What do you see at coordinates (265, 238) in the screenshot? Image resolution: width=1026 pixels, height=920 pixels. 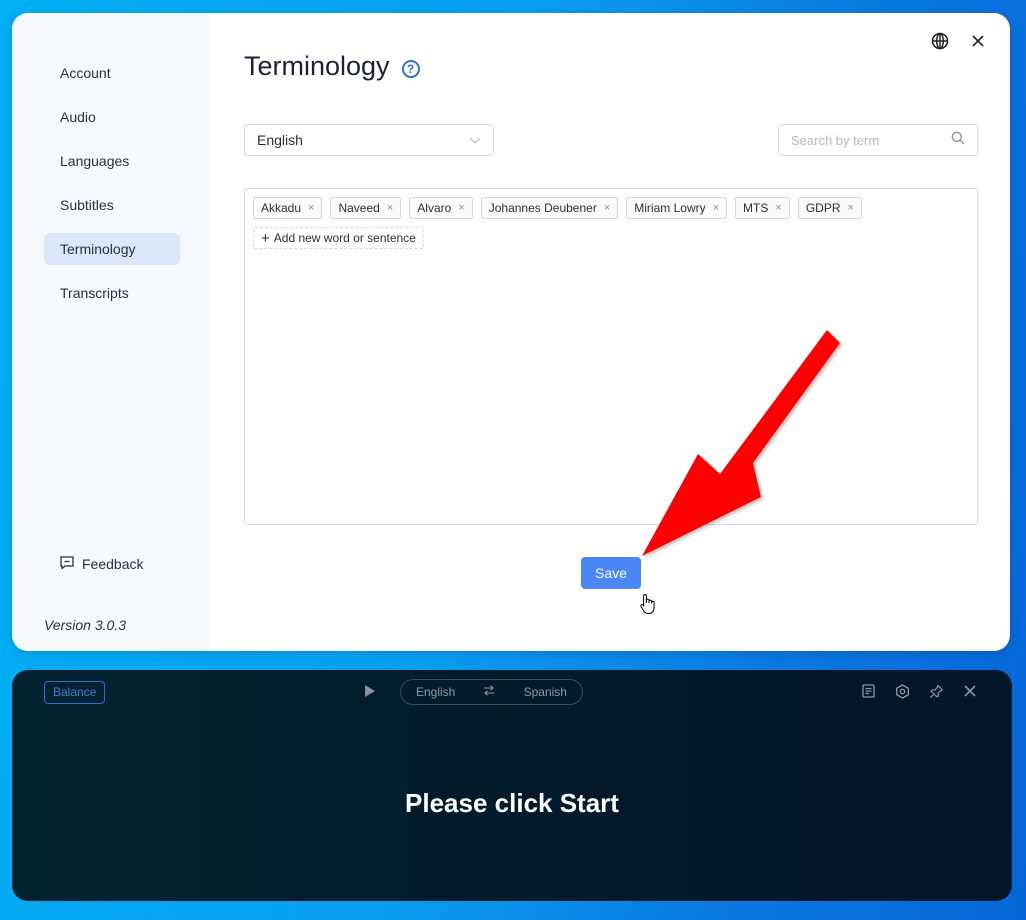 I see `plus-icon: +` at bounding box center [265, 238].